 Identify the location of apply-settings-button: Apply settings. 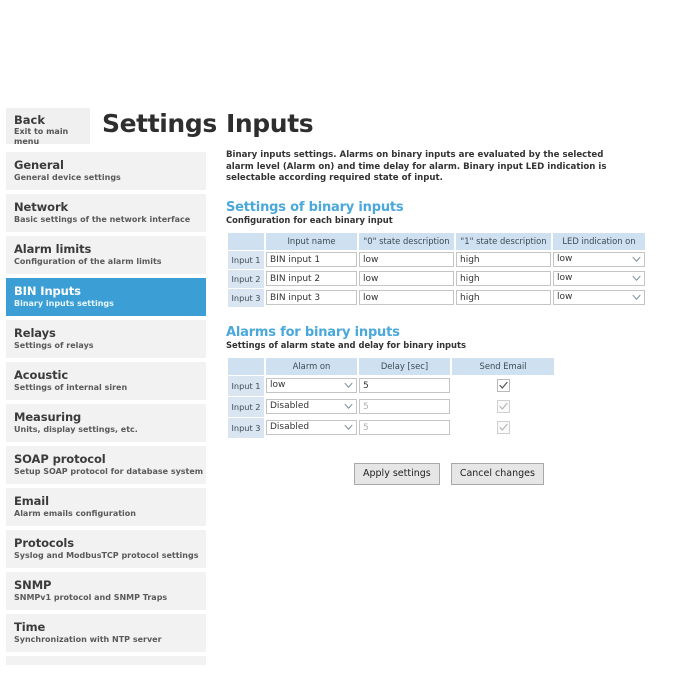
(397, 473).